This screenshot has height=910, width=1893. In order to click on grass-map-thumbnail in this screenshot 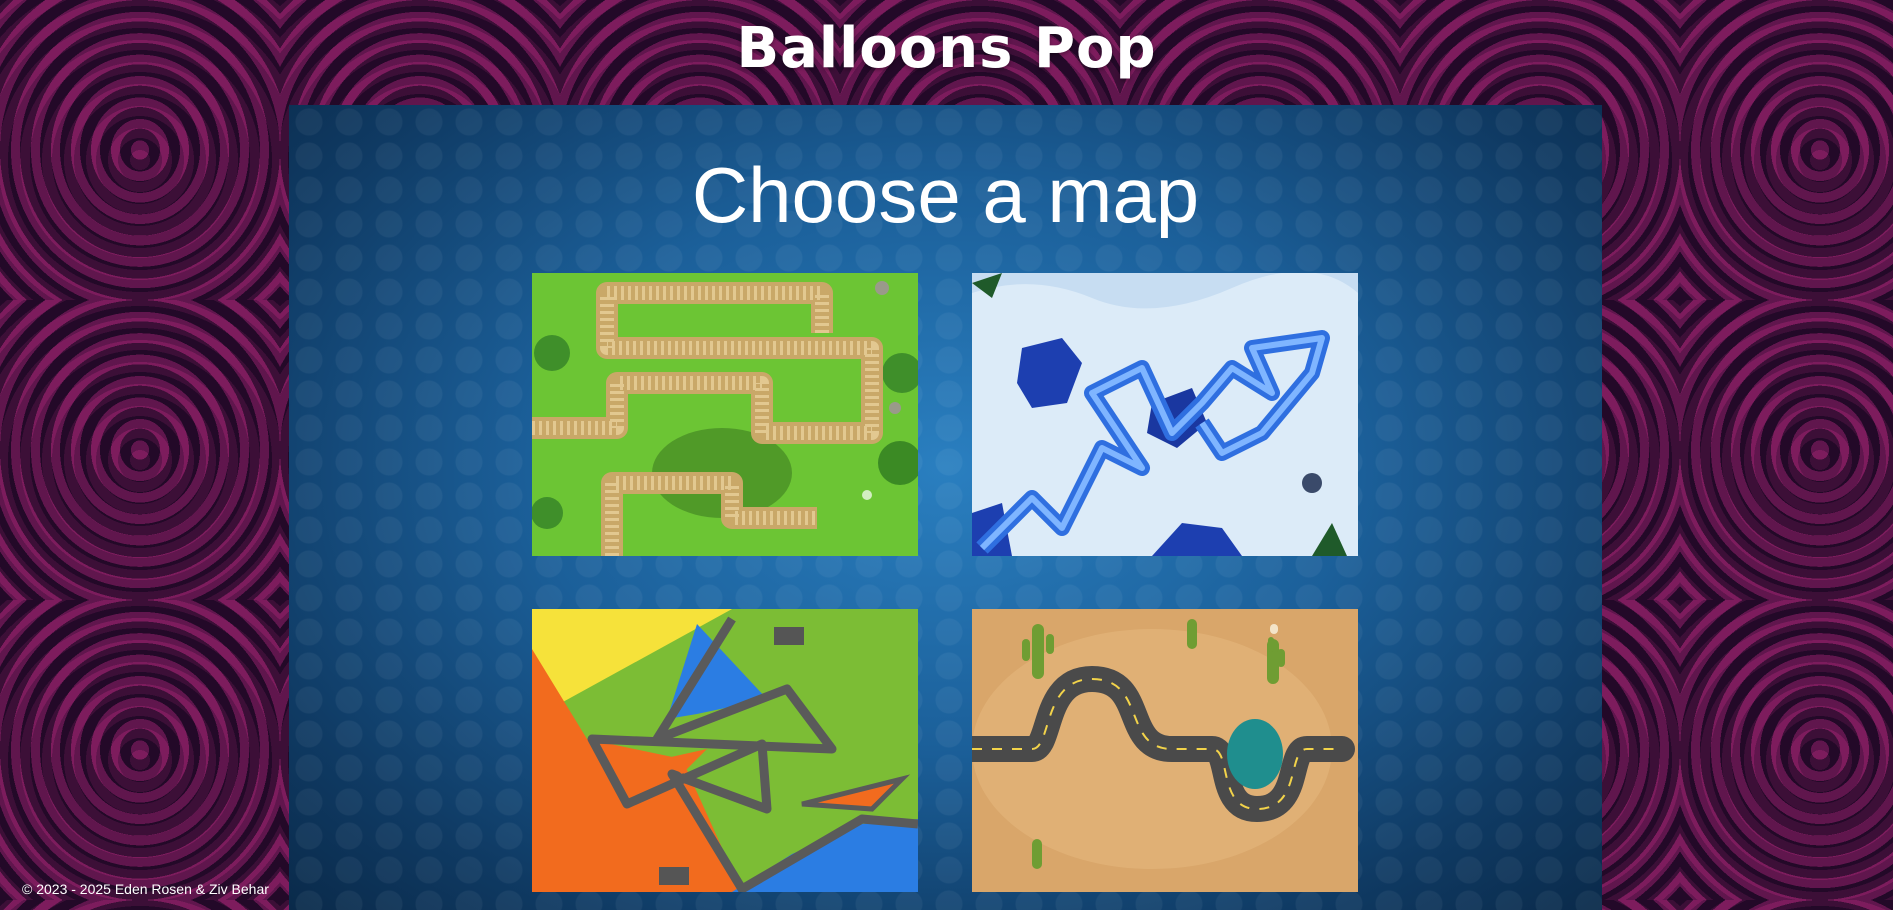, I will do `click(725, 414)`.